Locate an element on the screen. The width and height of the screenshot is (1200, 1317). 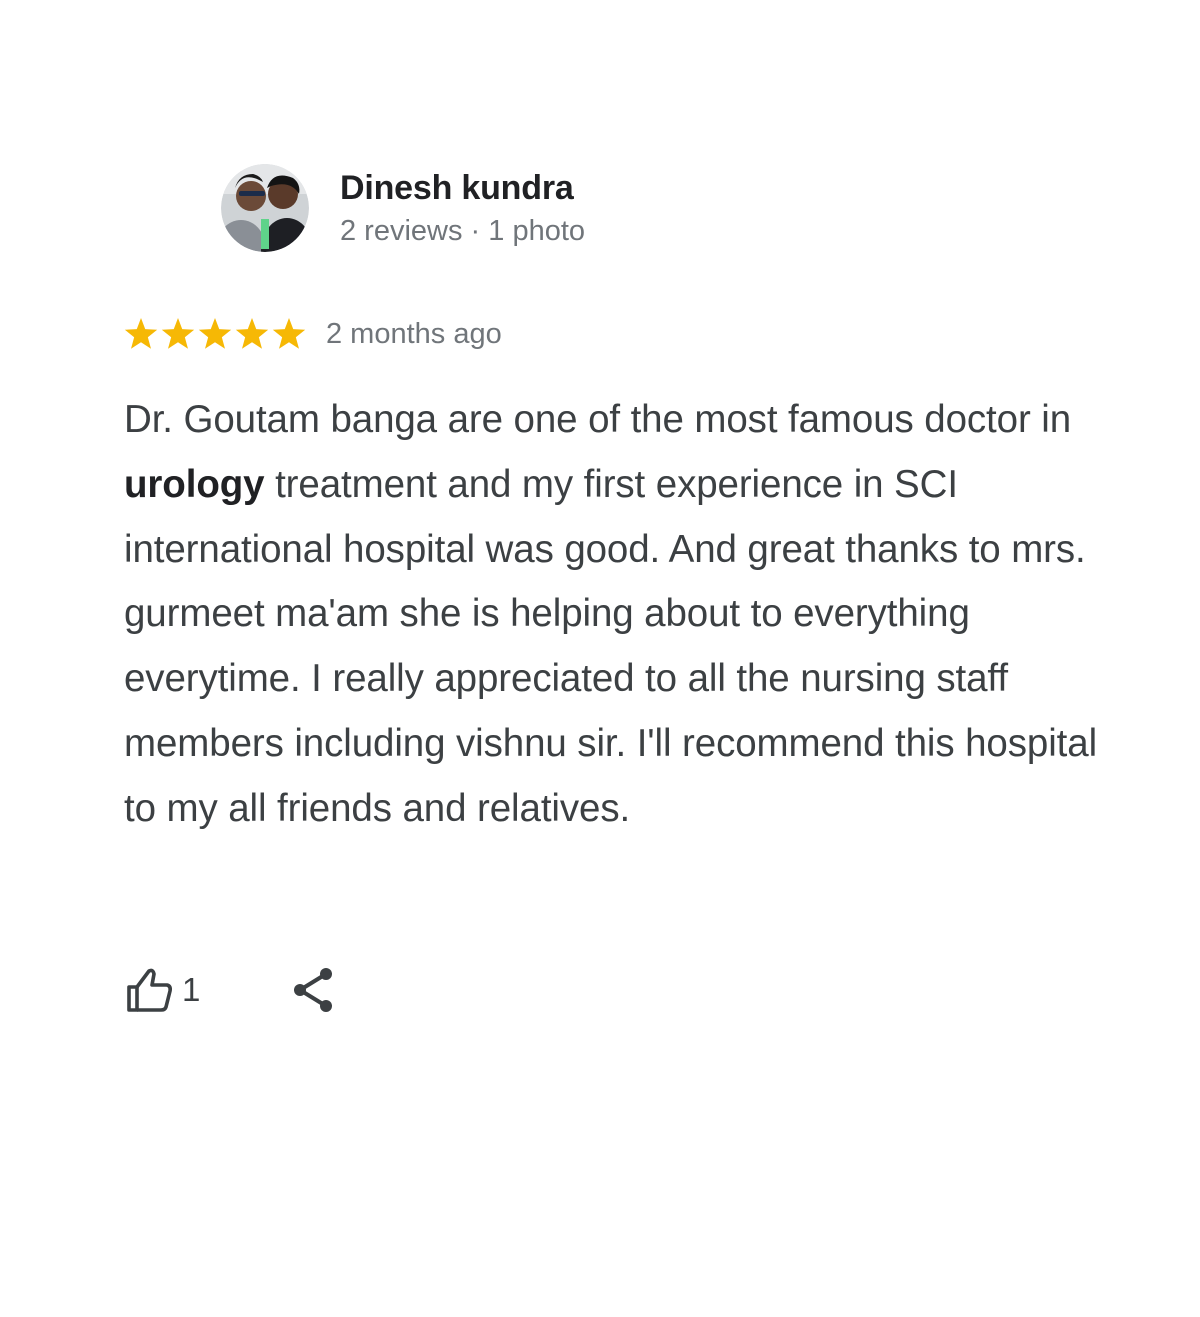
review-text-bold: urology is located at coordinates (194, 484).